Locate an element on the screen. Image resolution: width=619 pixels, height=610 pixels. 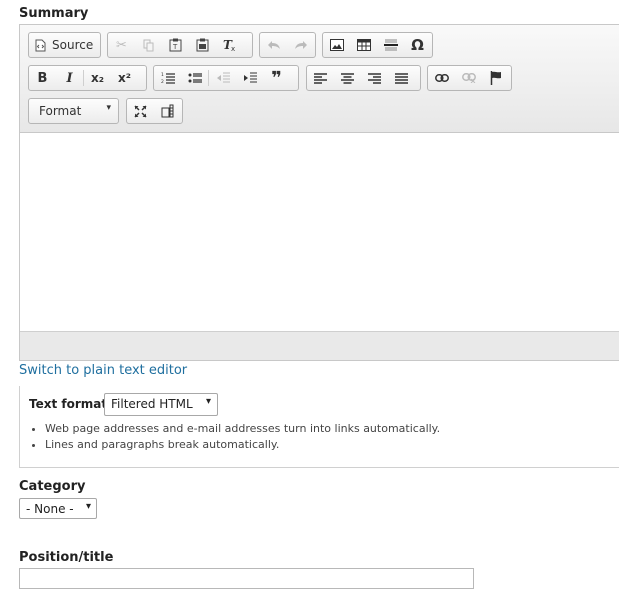
horizontal-line-button is located at coordinates (390, 45).